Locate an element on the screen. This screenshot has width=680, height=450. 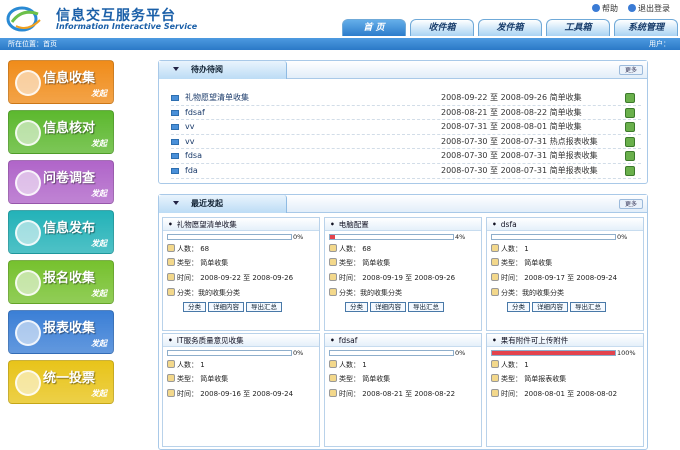
todo-name: fdsa is located at coordinates (193, 156).